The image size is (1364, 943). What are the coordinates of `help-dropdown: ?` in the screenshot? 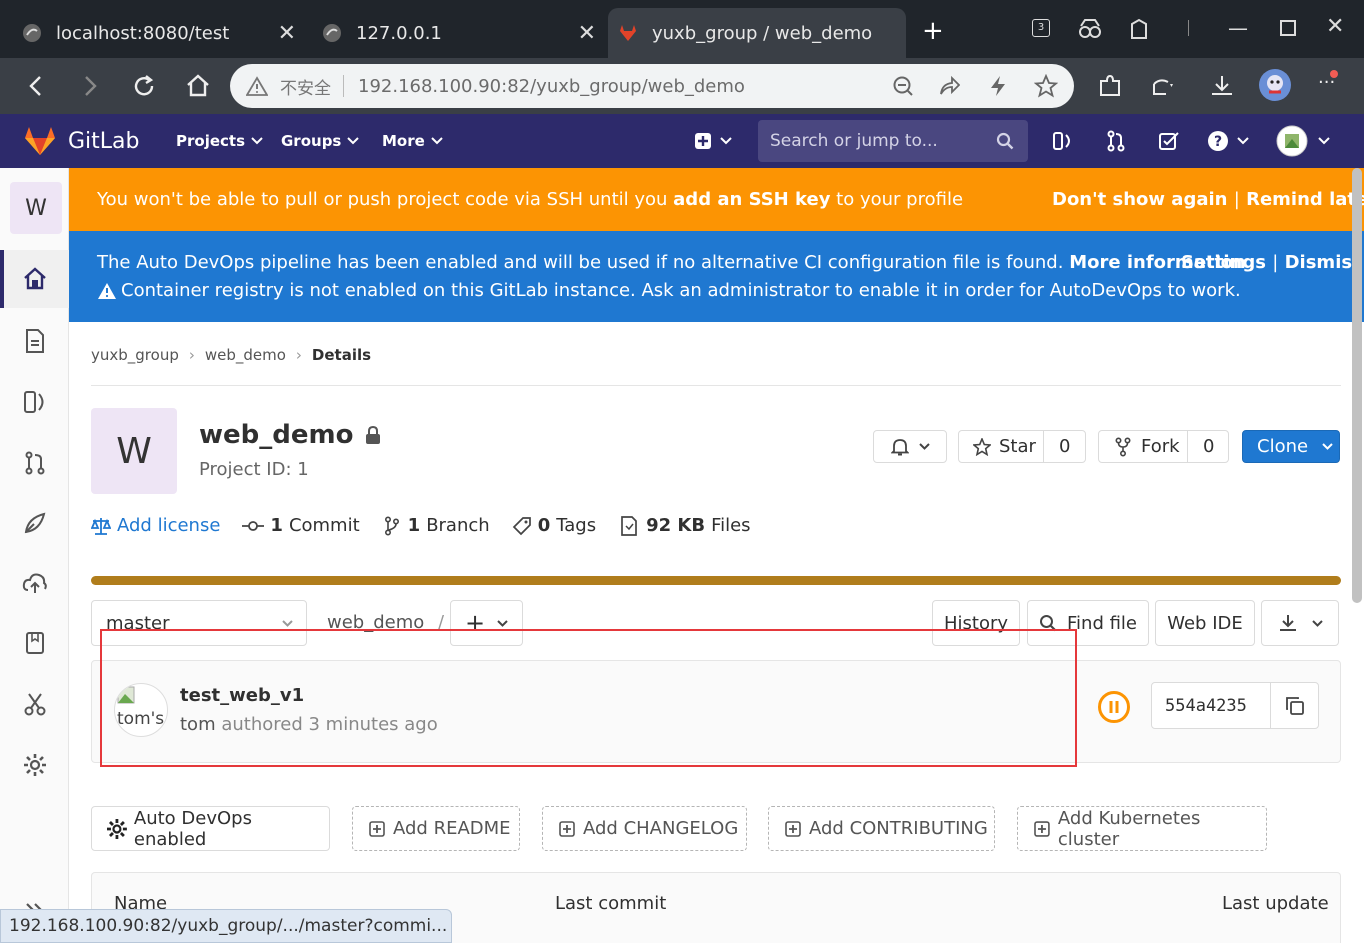 It's located at (1228, 141).